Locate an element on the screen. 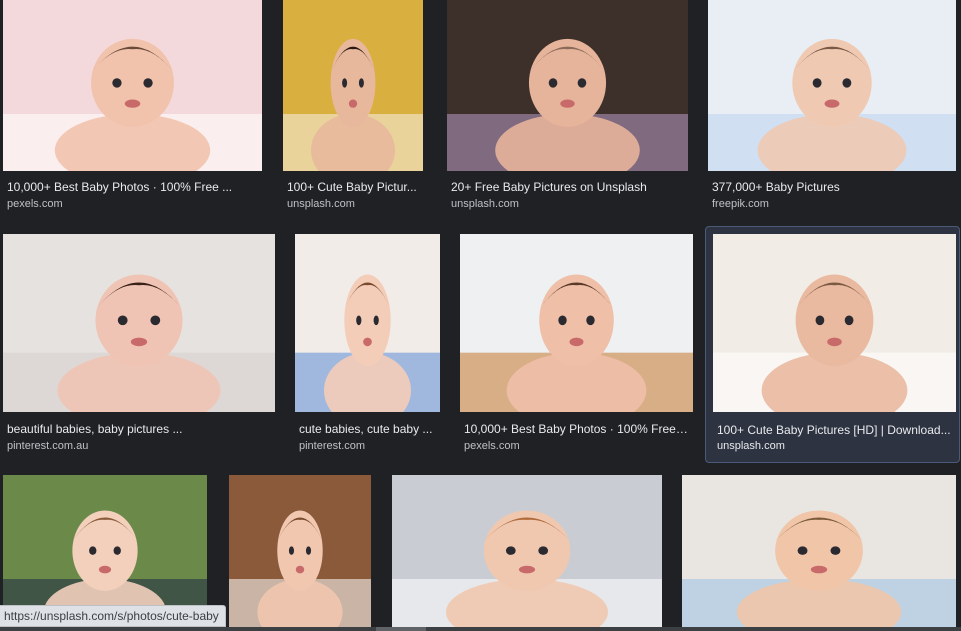 The image size is (961, 631). result-source: pinterest.com is located at coordinates (367, 446).